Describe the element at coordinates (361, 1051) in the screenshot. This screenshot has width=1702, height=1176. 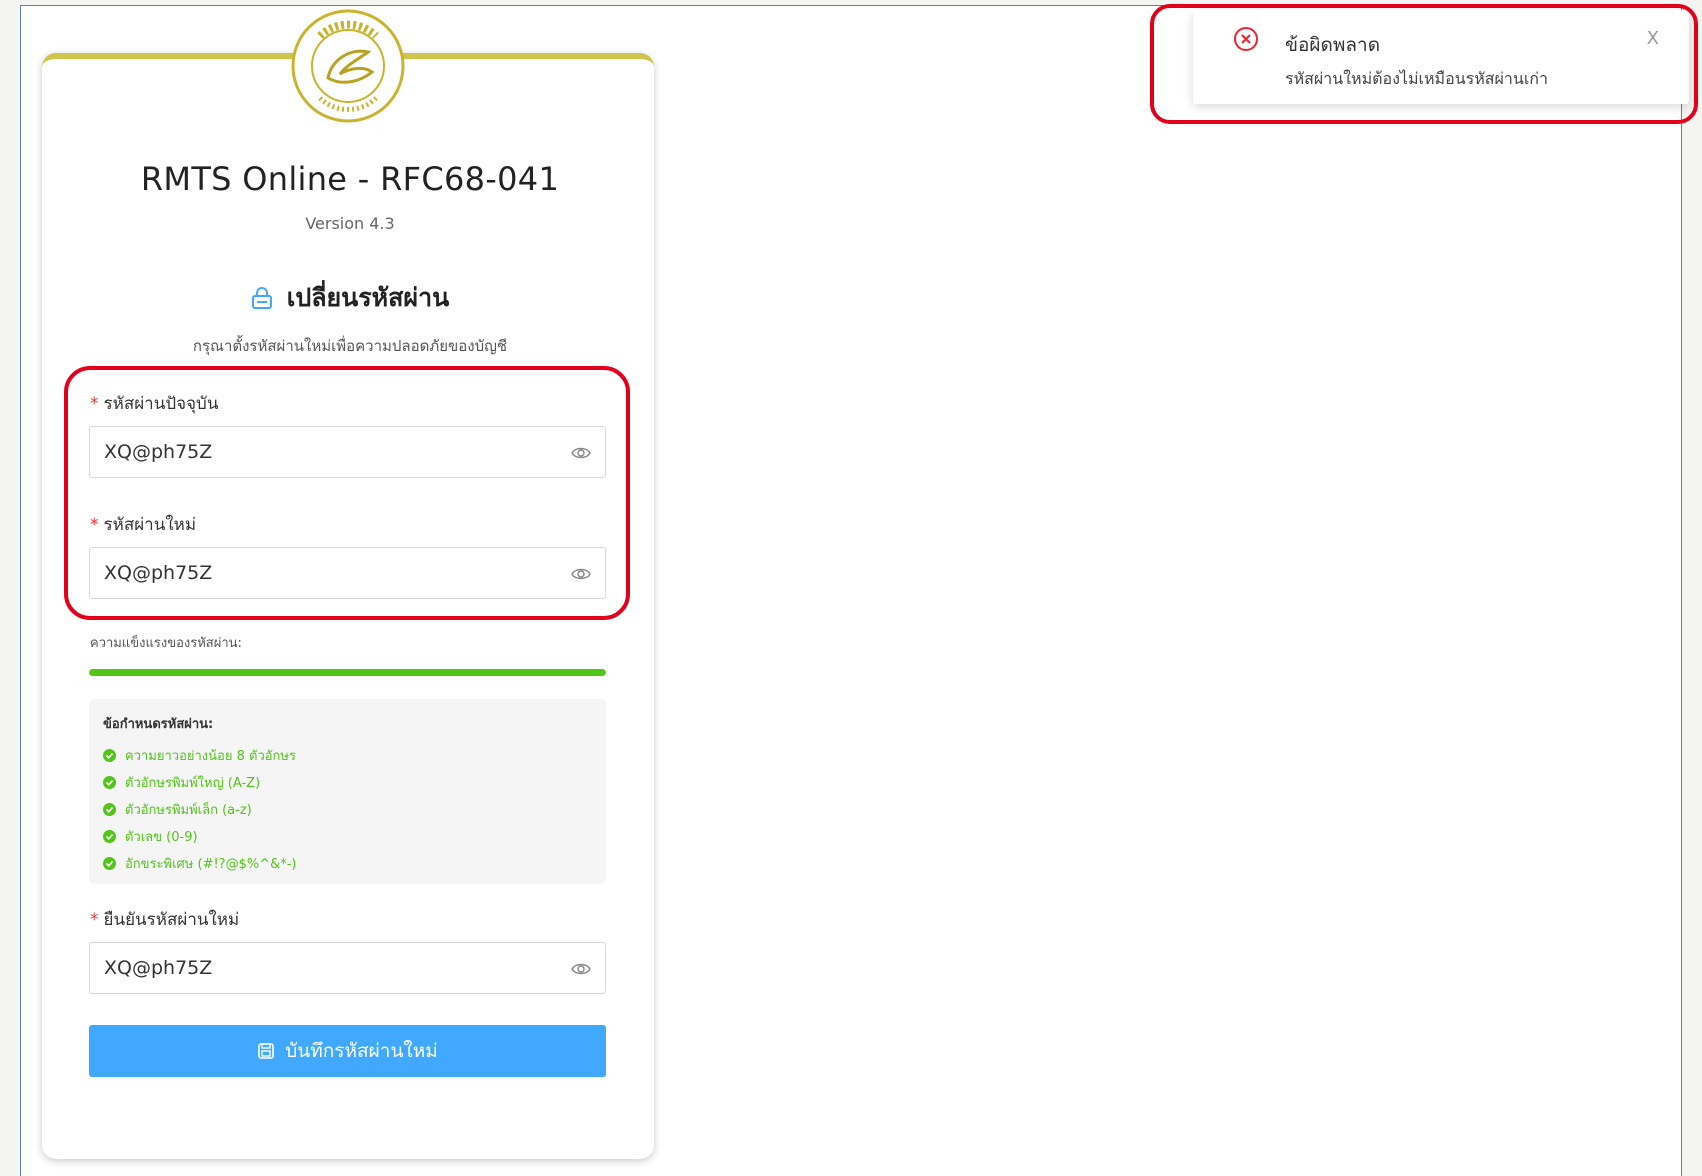
I see `save-button-label: บันทึกรหัสผ่านใหม่` at that location.